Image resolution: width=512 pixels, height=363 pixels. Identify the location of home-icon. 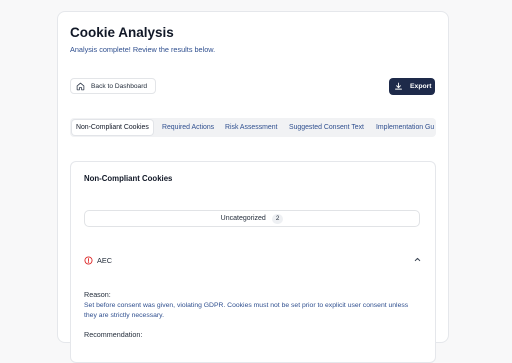
(80, 86).